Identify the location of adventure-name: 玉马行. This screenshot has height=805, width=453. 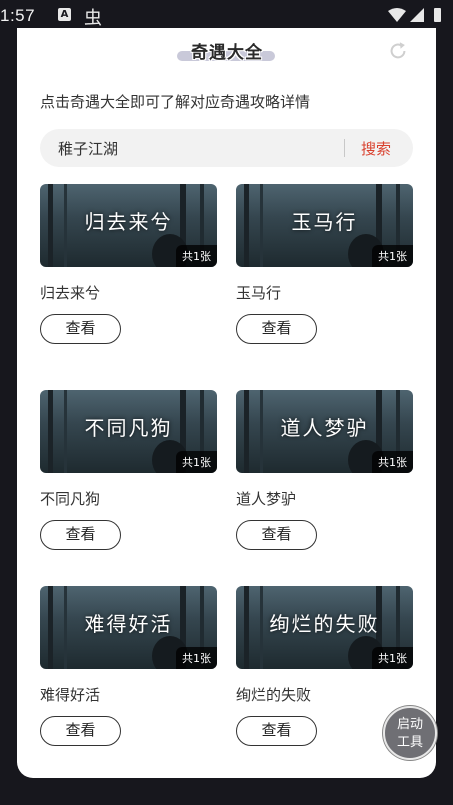
(259, 293).